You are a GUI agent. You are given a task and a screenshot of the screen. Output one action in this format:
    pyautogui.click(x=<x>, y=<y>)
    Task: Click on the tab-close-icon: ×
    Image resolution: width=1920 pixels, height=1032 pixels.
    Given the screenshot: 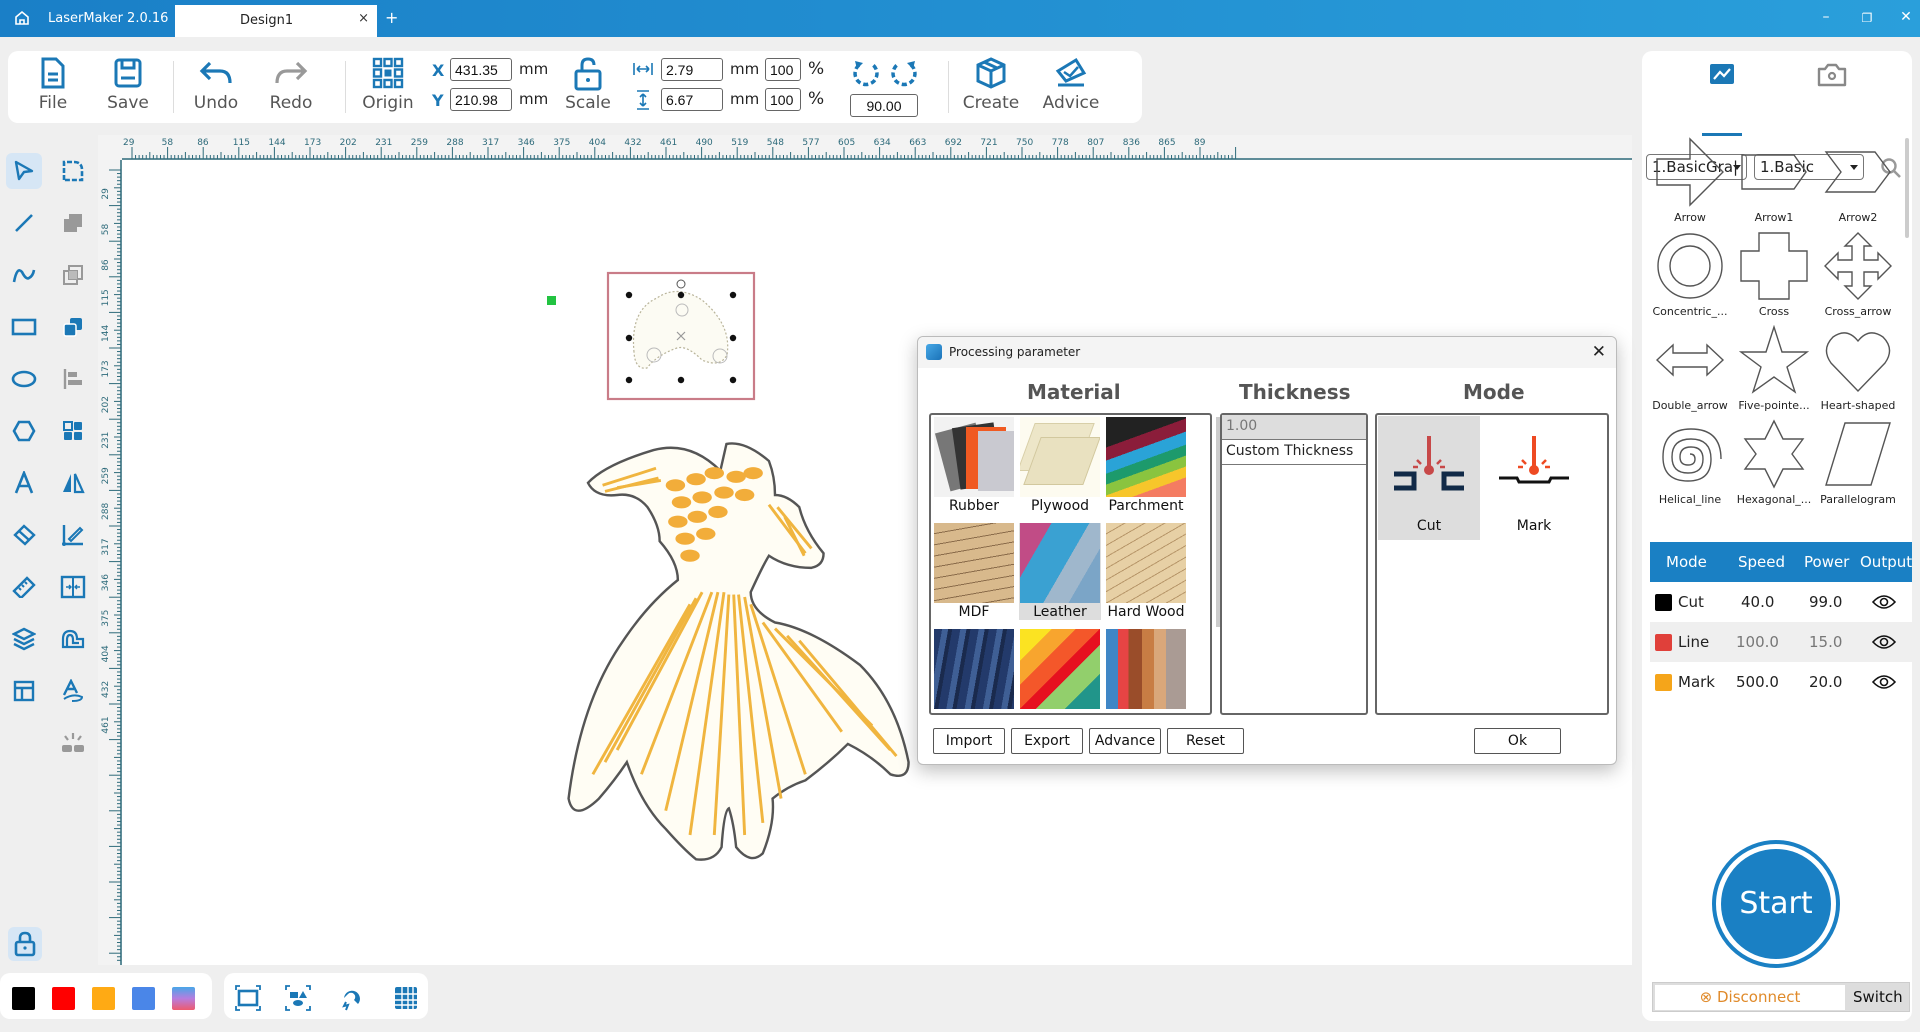 What is the action you would take?
    pyautogui.click(x=363, y=18)
    